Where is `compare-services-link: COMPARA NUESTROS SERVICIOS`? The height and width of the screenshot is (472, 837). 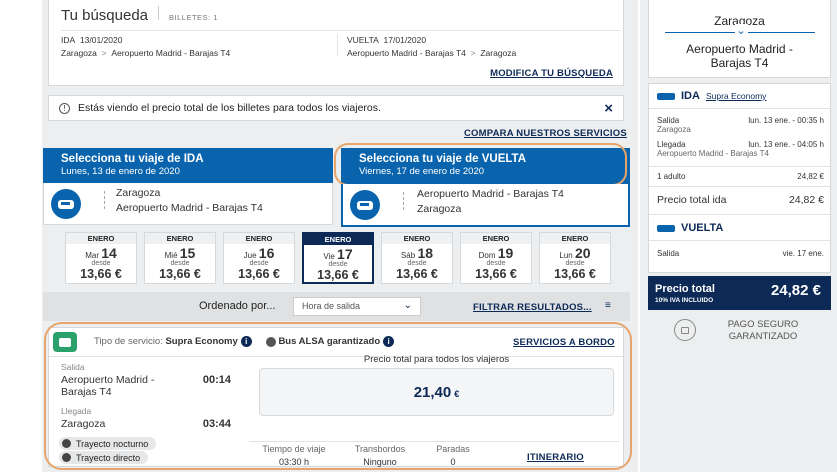
compare-services-link: COMPARA NUESTROS SERVICIOS is located at coordinates (545, 133).